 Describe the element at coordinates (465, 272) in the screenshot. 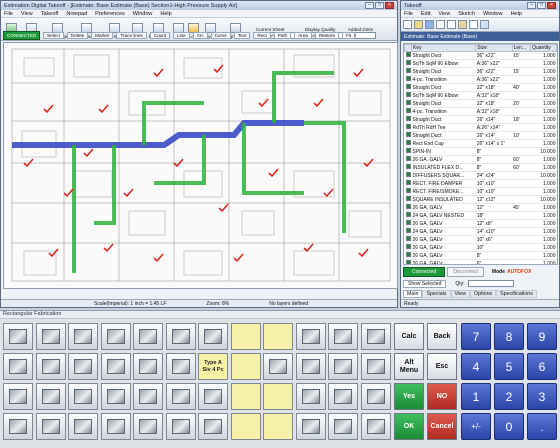

I see `disconnect-button: Disconnect` at that location.